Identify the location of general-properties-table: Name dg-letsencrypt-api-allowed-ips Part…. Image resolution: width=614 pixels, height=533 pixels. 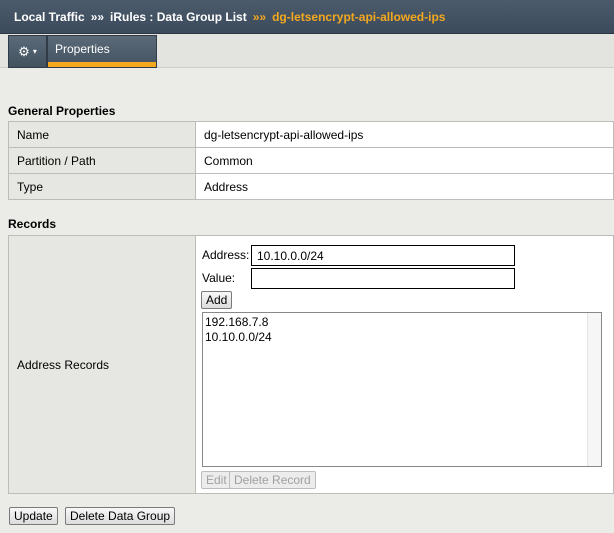
(311, 160).